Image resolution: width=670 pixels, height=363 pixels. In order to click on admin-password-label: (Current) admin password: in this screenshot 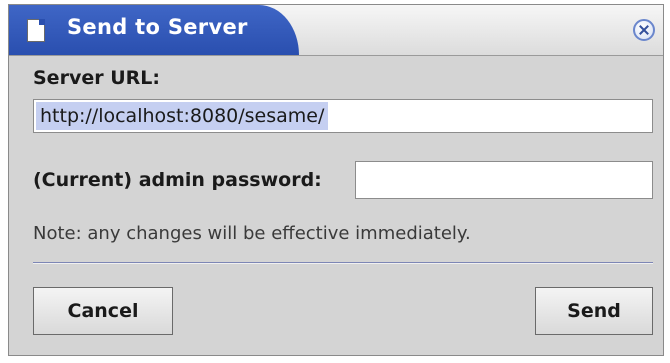, I will do `click(177, 180)`.